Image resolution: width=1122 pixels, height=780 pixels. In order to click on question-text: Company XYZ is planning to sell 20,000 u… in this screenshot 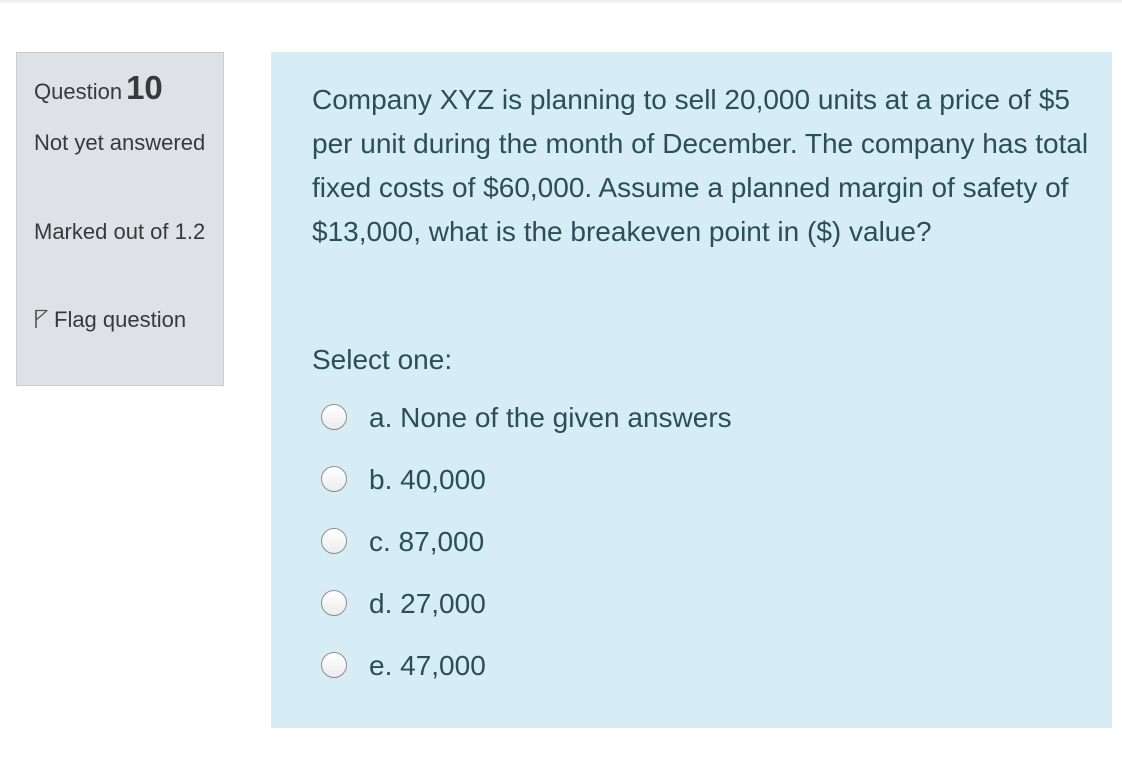, I will do `click(700, 165)`.